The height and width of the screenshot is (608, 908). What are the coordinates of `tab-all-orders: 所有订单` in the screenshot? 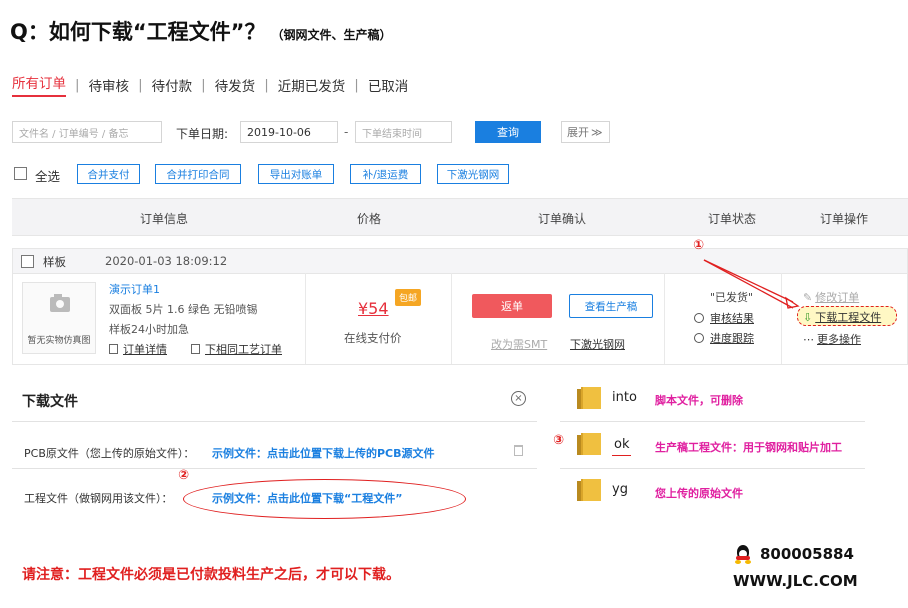 It's located at (39, 84).